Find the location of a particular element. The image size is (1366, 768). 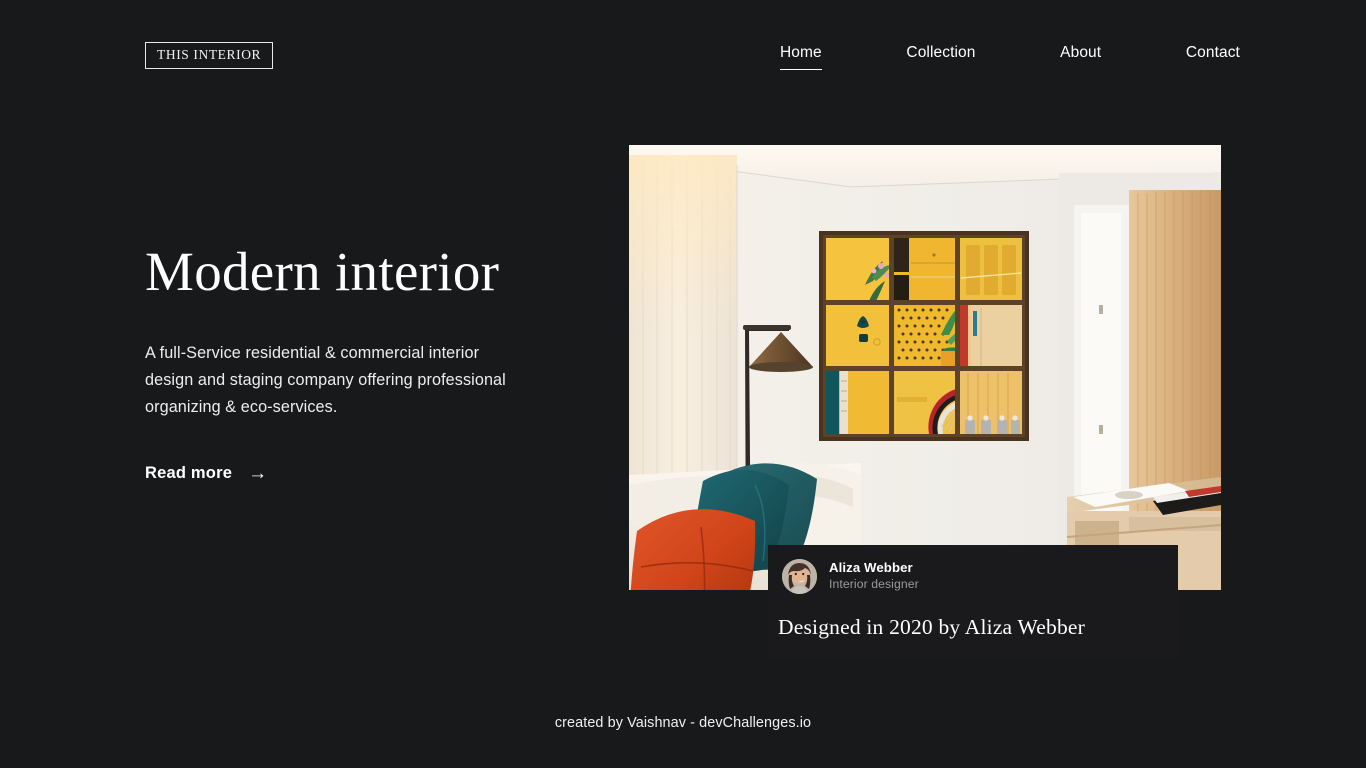

nav-item-collection: Collection is located at coordinates (940, 56).